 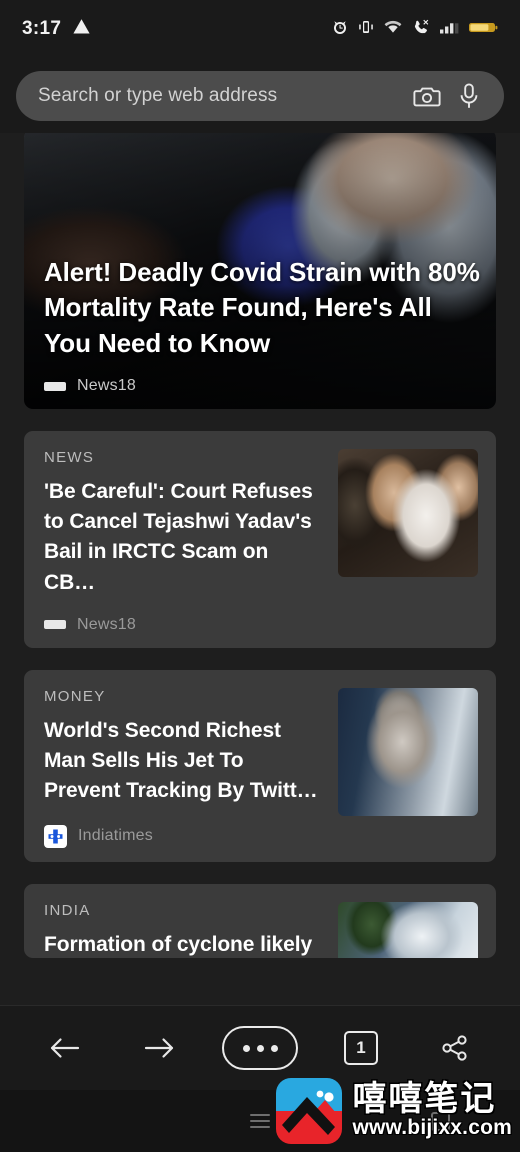 I want to click on menu-button, so click(x=260, y=1048).